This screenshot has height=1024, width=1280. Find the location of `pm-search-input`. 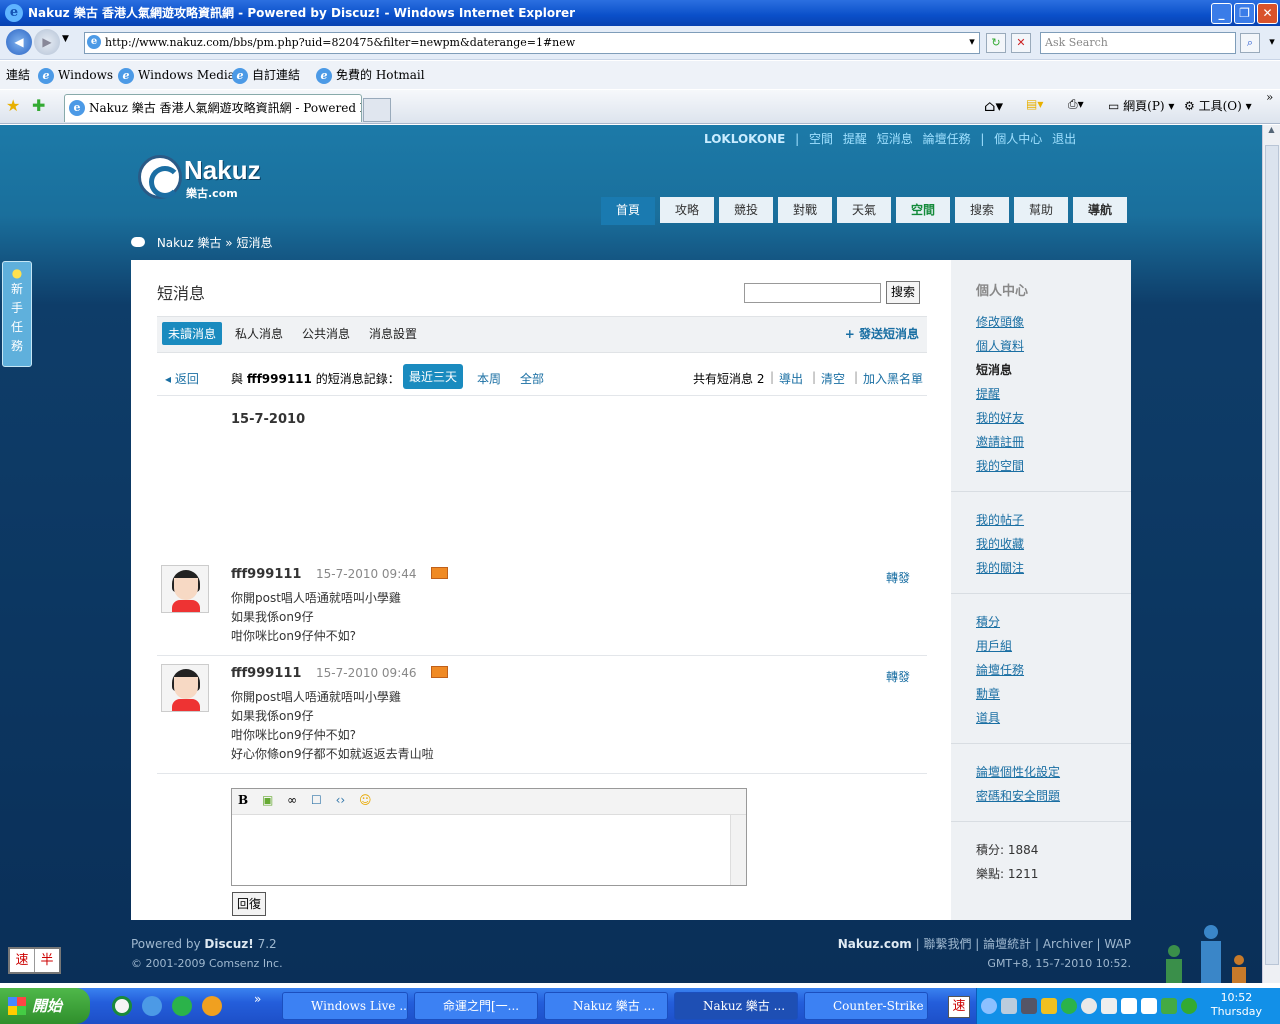

pm-search-input is located at coordinates (812, 293).